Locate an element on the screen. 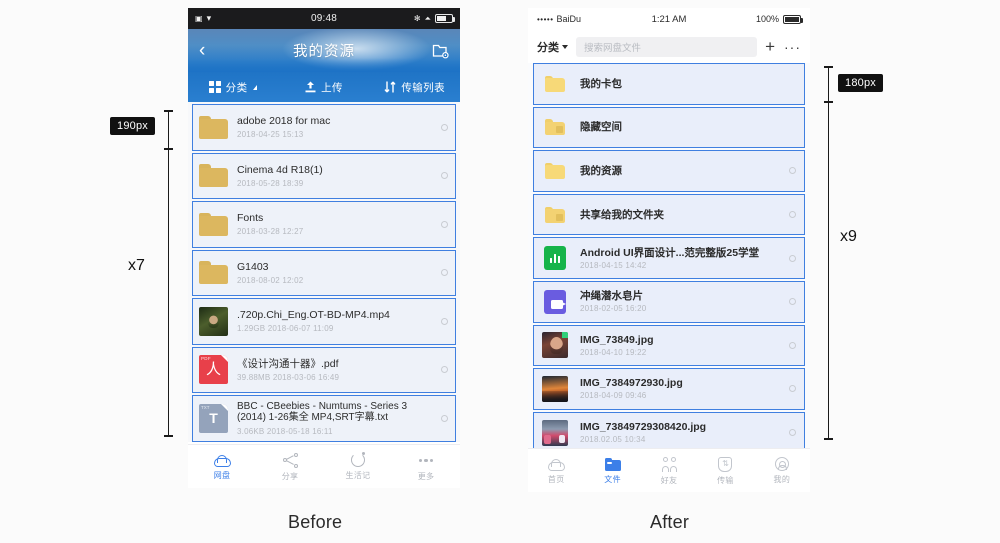 The image size is (1000, 543). tab-files: 文件 is located at coordinates (612, 470).